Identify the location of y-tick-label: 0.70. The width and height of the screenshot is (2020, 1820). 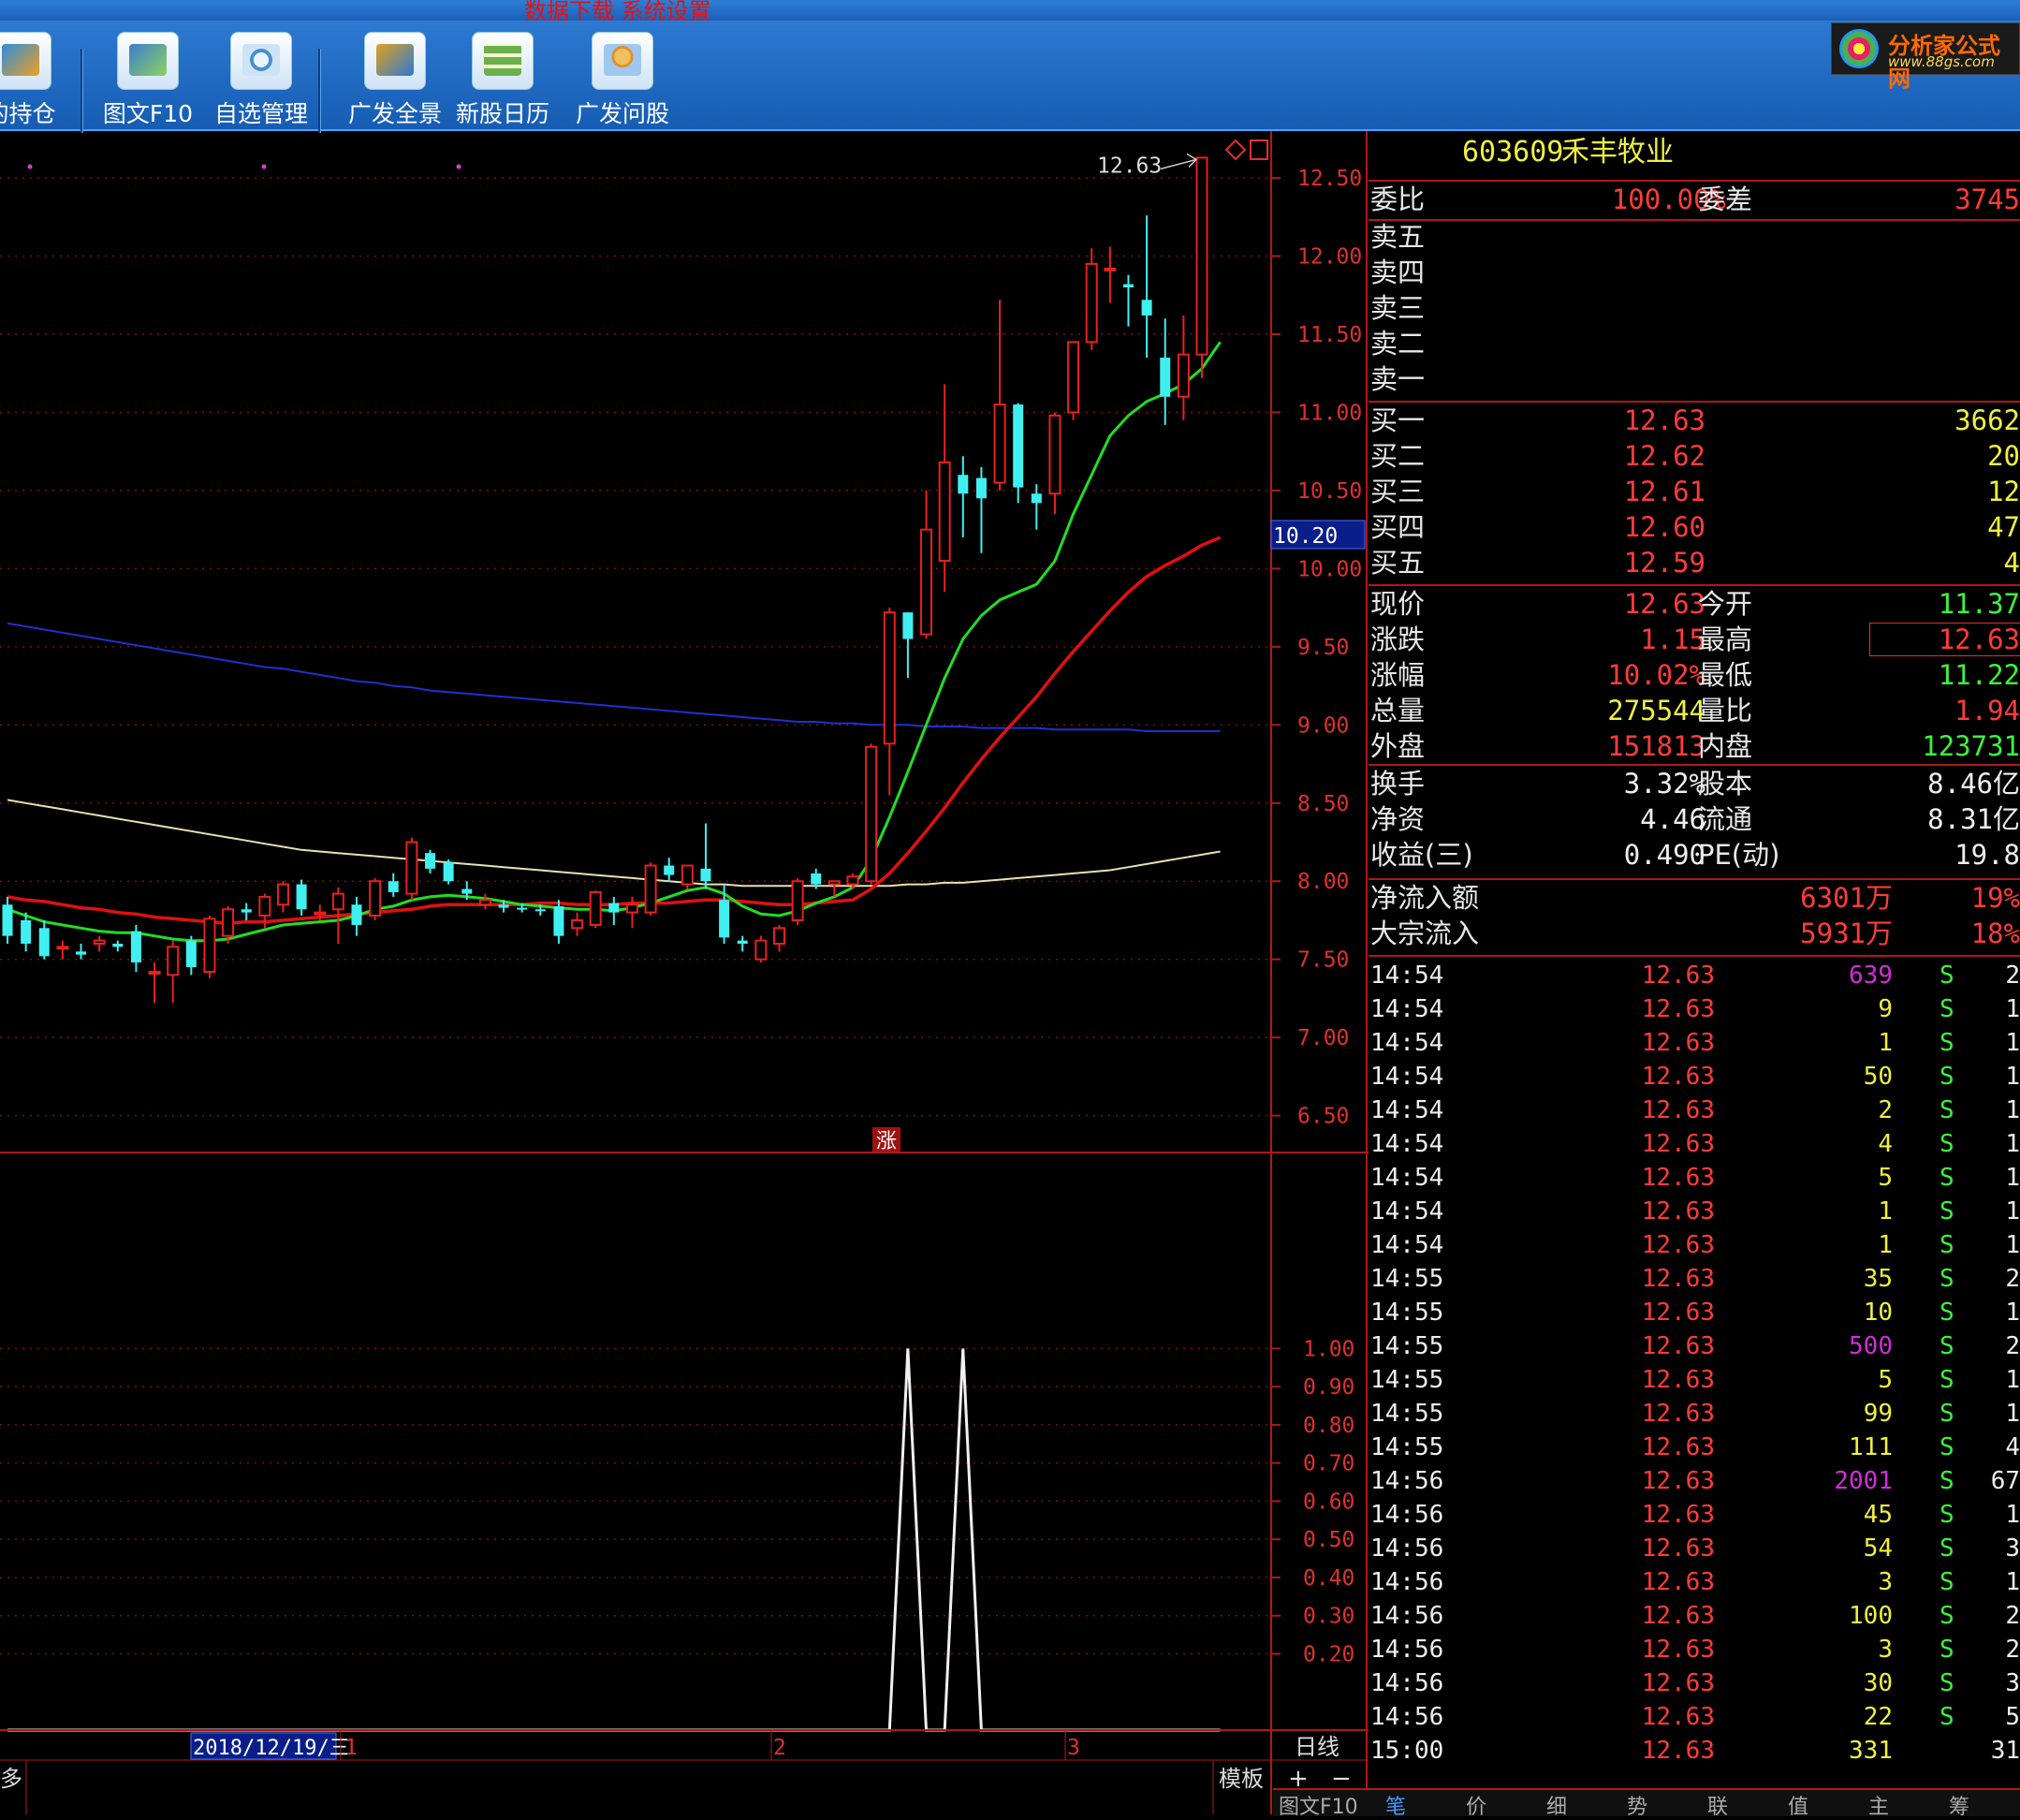
(1329, 1464).